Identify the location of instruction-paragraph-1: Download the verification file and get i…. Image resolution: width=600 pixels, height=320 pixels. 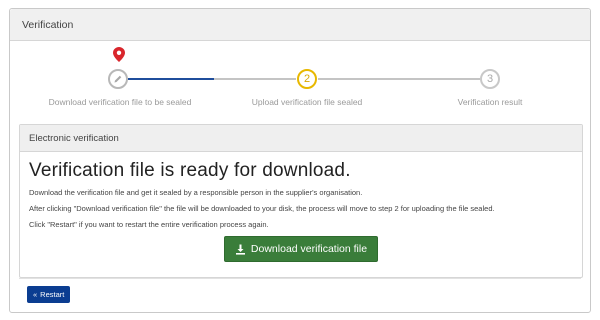
(196, 192).